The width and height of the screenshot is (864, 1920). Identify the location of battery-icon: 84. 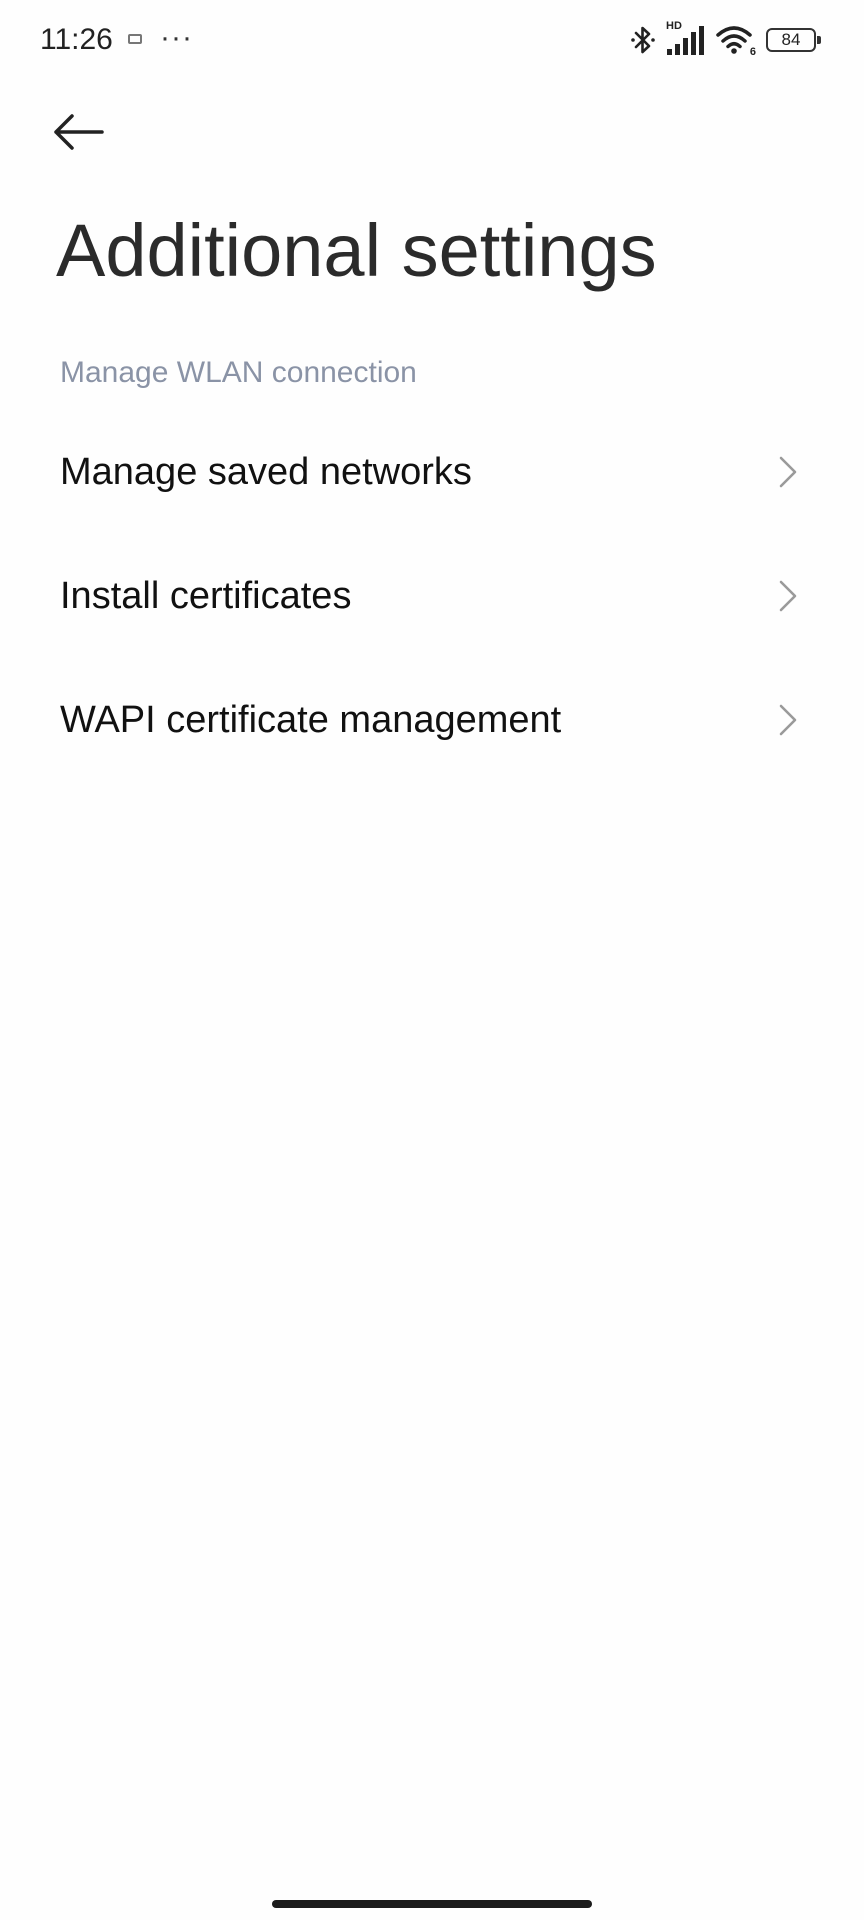
(793, 40).